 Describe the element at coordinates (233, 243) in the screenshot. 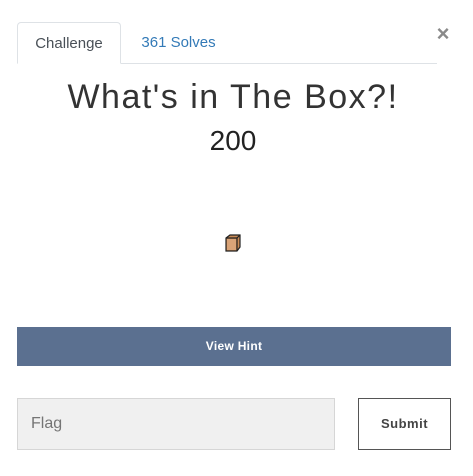

I see `box-icon` at that location.